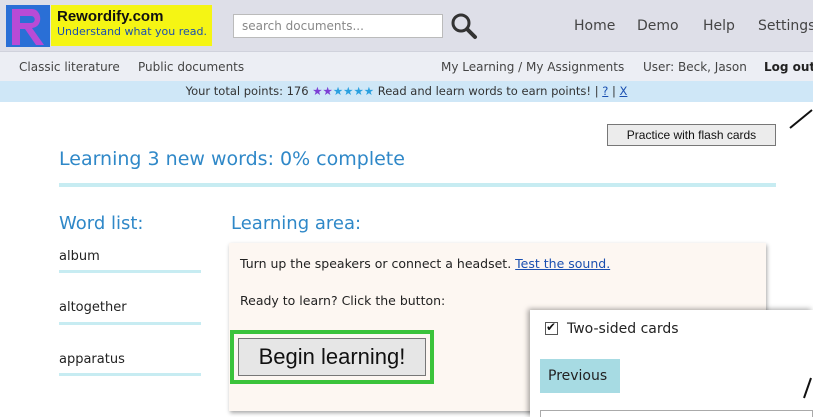 The height and width of the screenshot is (417, 813). What do you see at coordinates (101, 223) in the screenshot?
I see `word-list-heading: Word list:` at bounding box center [101, 223].